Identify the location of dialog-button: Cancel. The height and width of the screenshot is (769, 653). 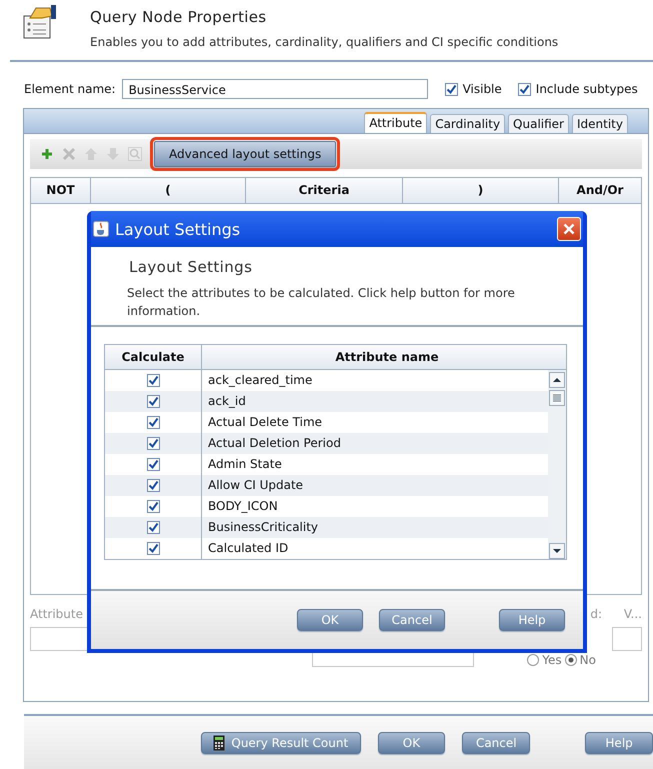
(412, 620).